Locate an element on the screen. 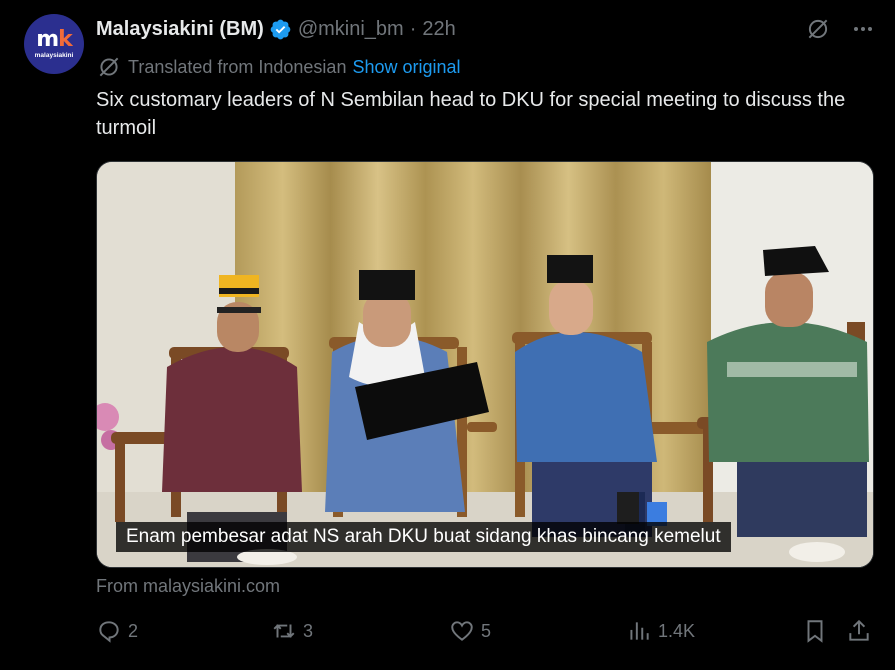  reply-count: 2 is located at coordinates (133, 630).